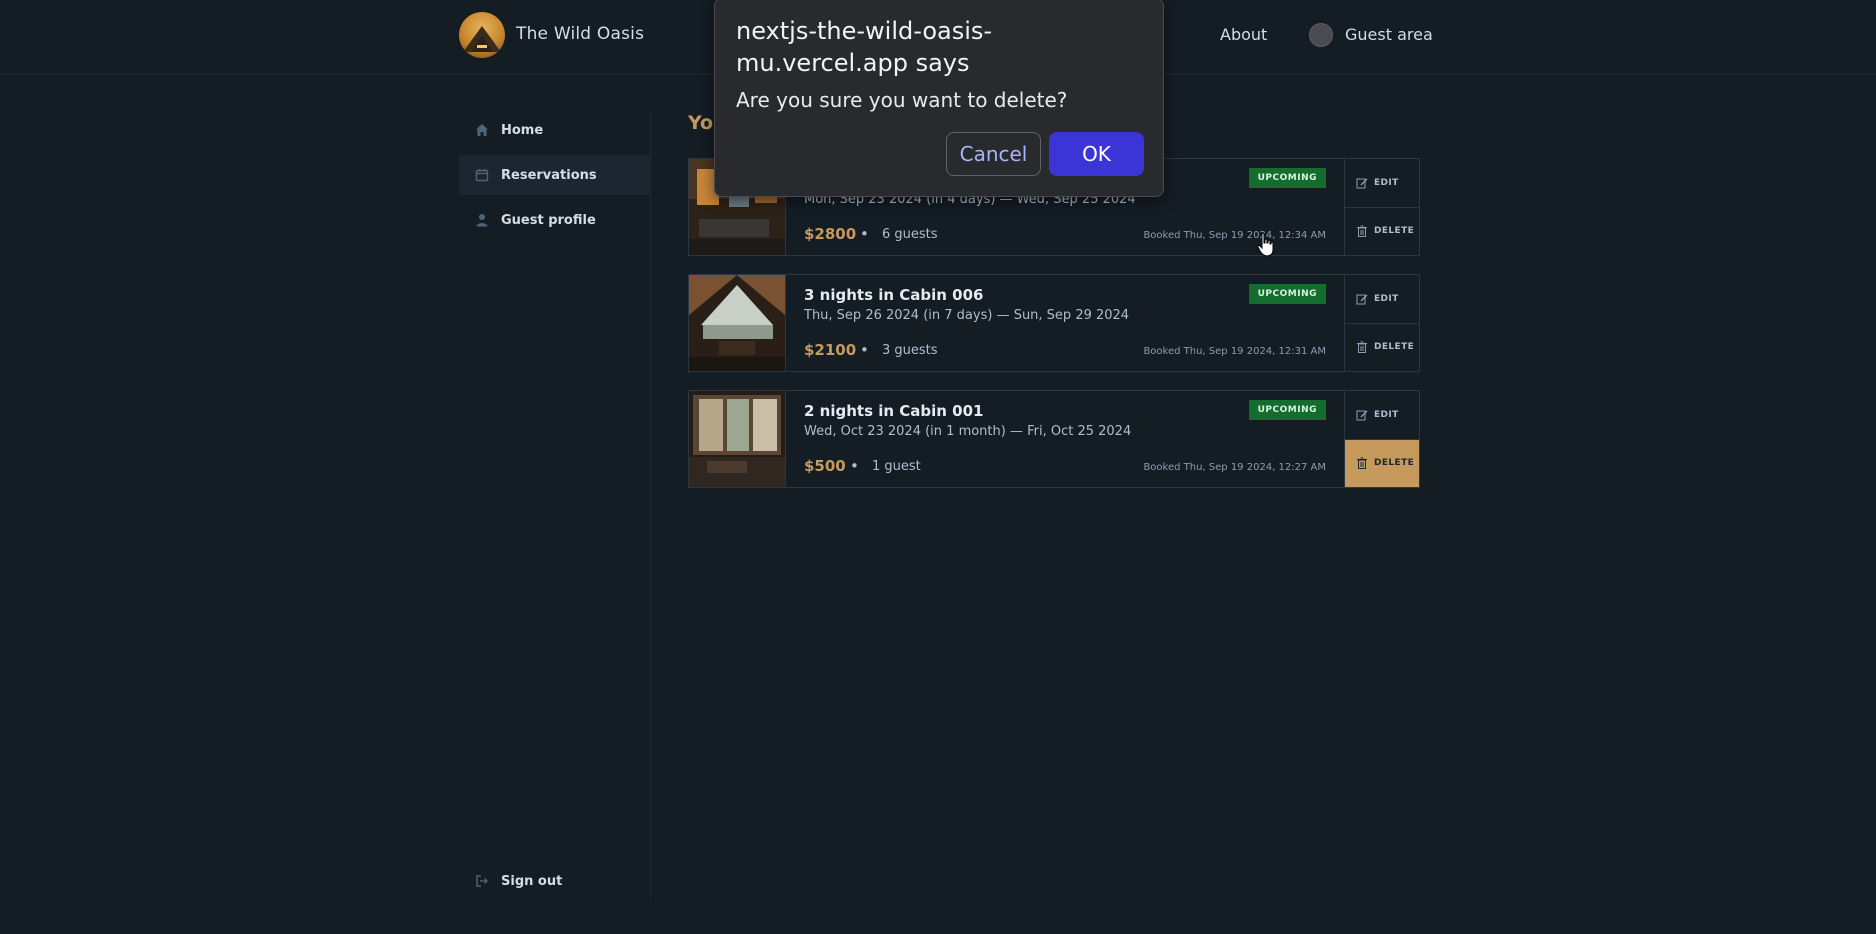 This screenshot has width=1876, height=934. Describe the element at coordinates (830, 350) in the screenshot. I see `reservation-price: $2100` at that location.